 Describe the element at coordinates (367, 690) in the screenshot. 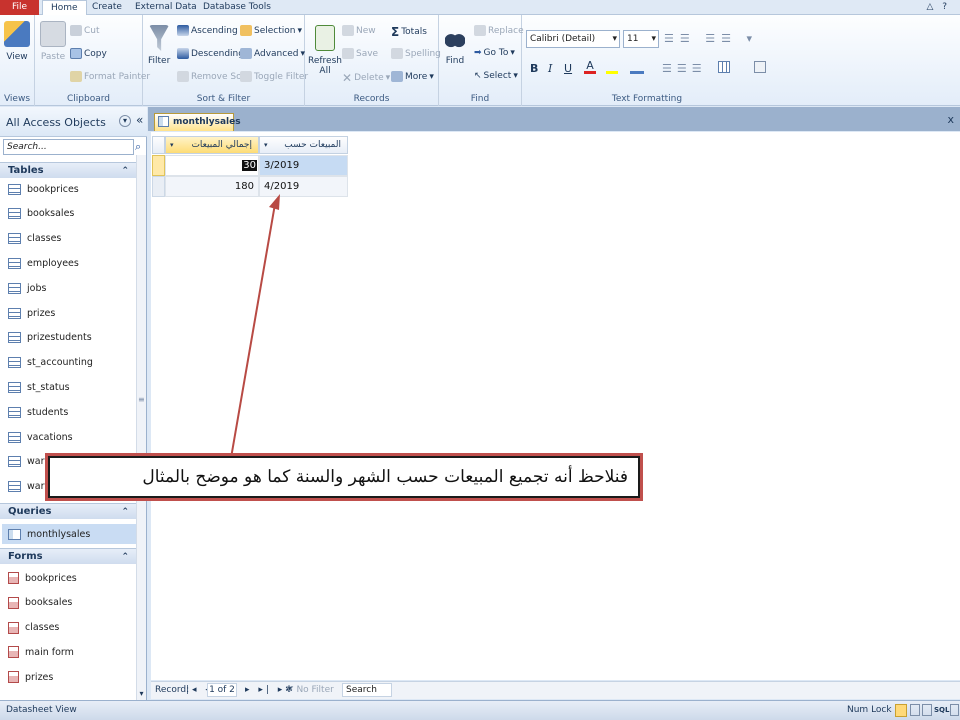

I see `record-search-input: Search` at that location.